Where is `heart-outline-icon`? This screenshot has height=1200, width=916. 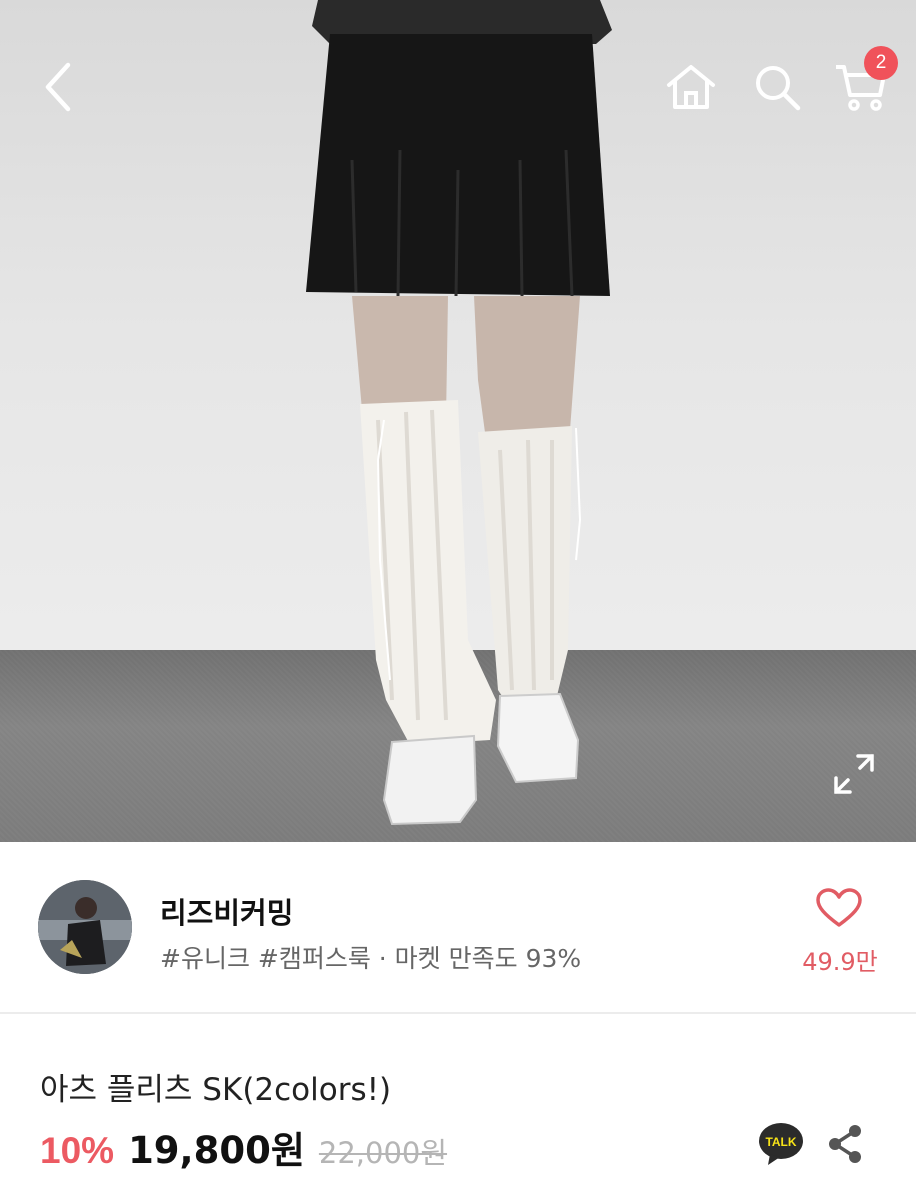 heart-outline-icon is located at coordinates (839, 907).